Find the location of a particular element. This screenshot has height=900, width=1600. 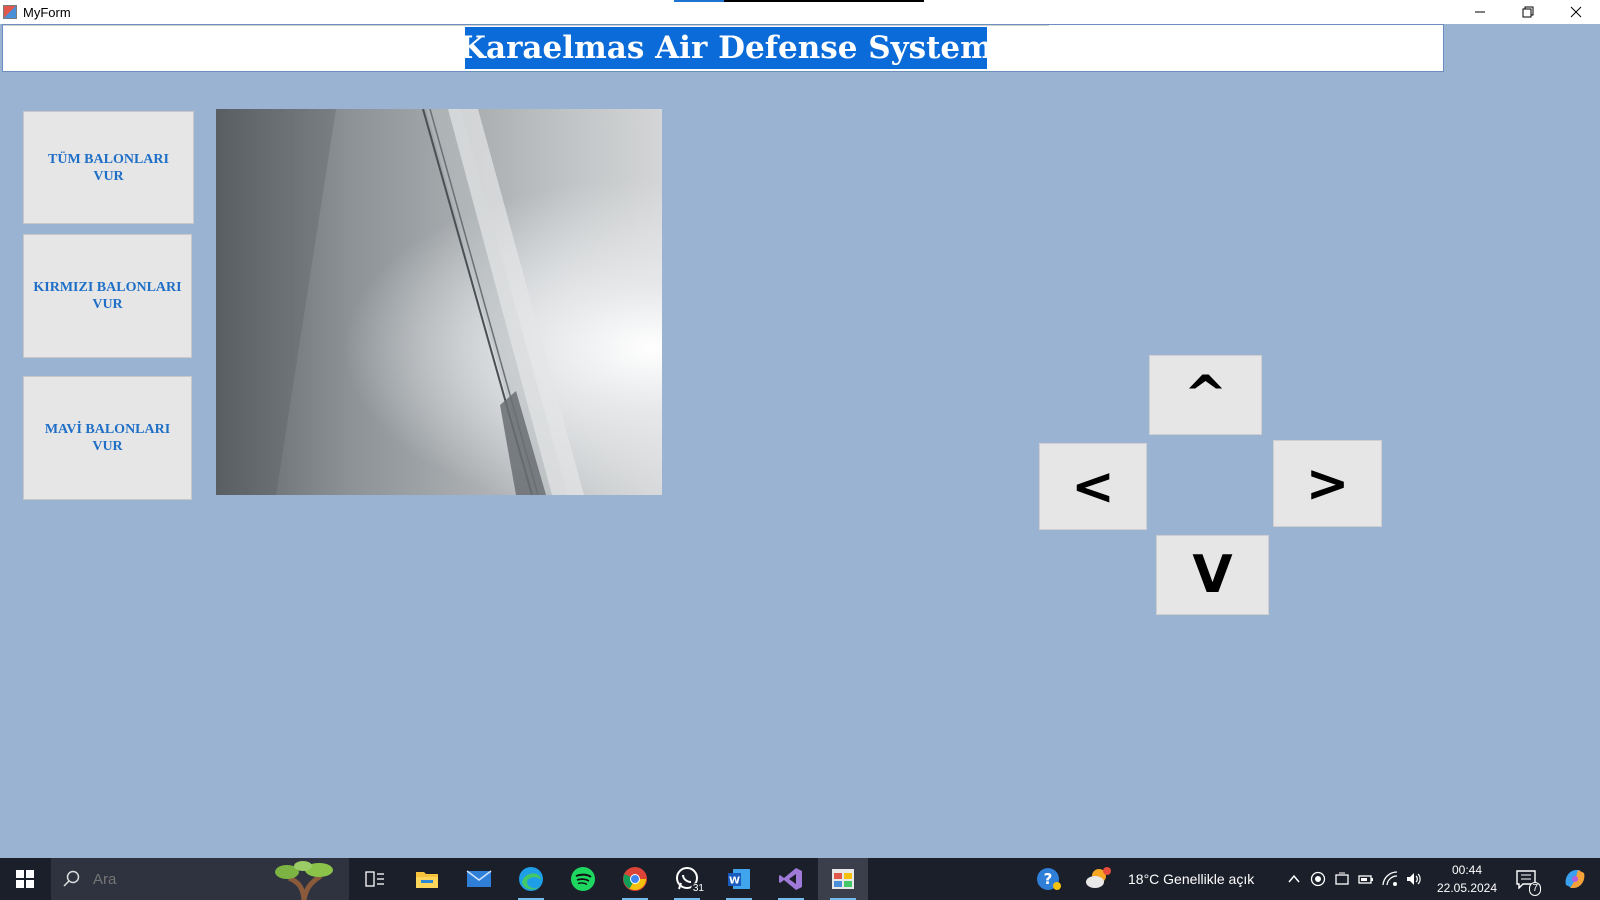

weather-button is located at coordinates (1098, 879).